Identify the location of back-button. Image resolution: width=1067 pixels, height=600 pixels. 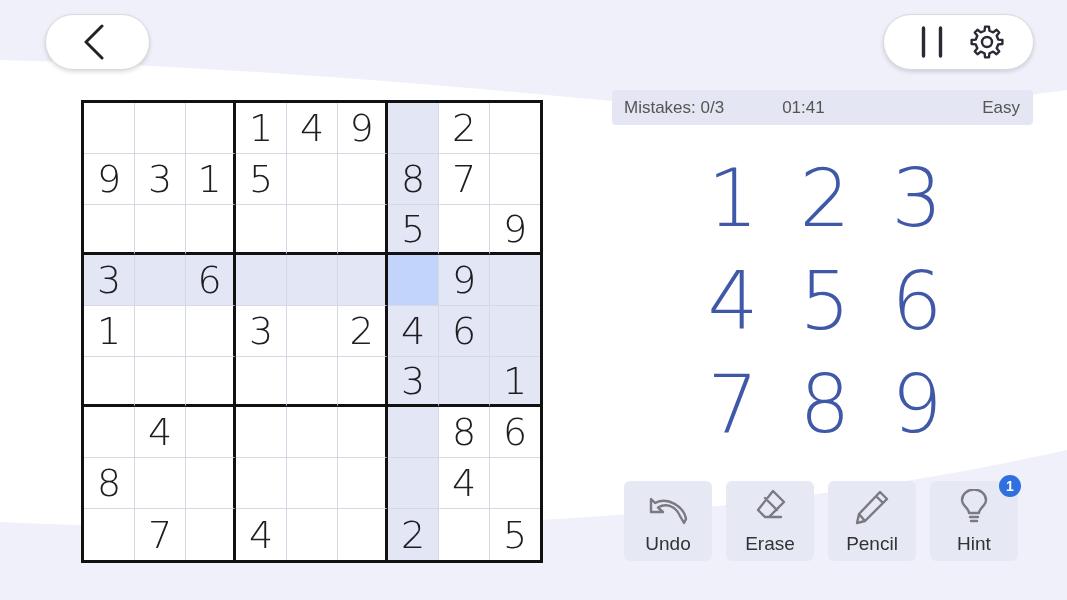
(97, 42).